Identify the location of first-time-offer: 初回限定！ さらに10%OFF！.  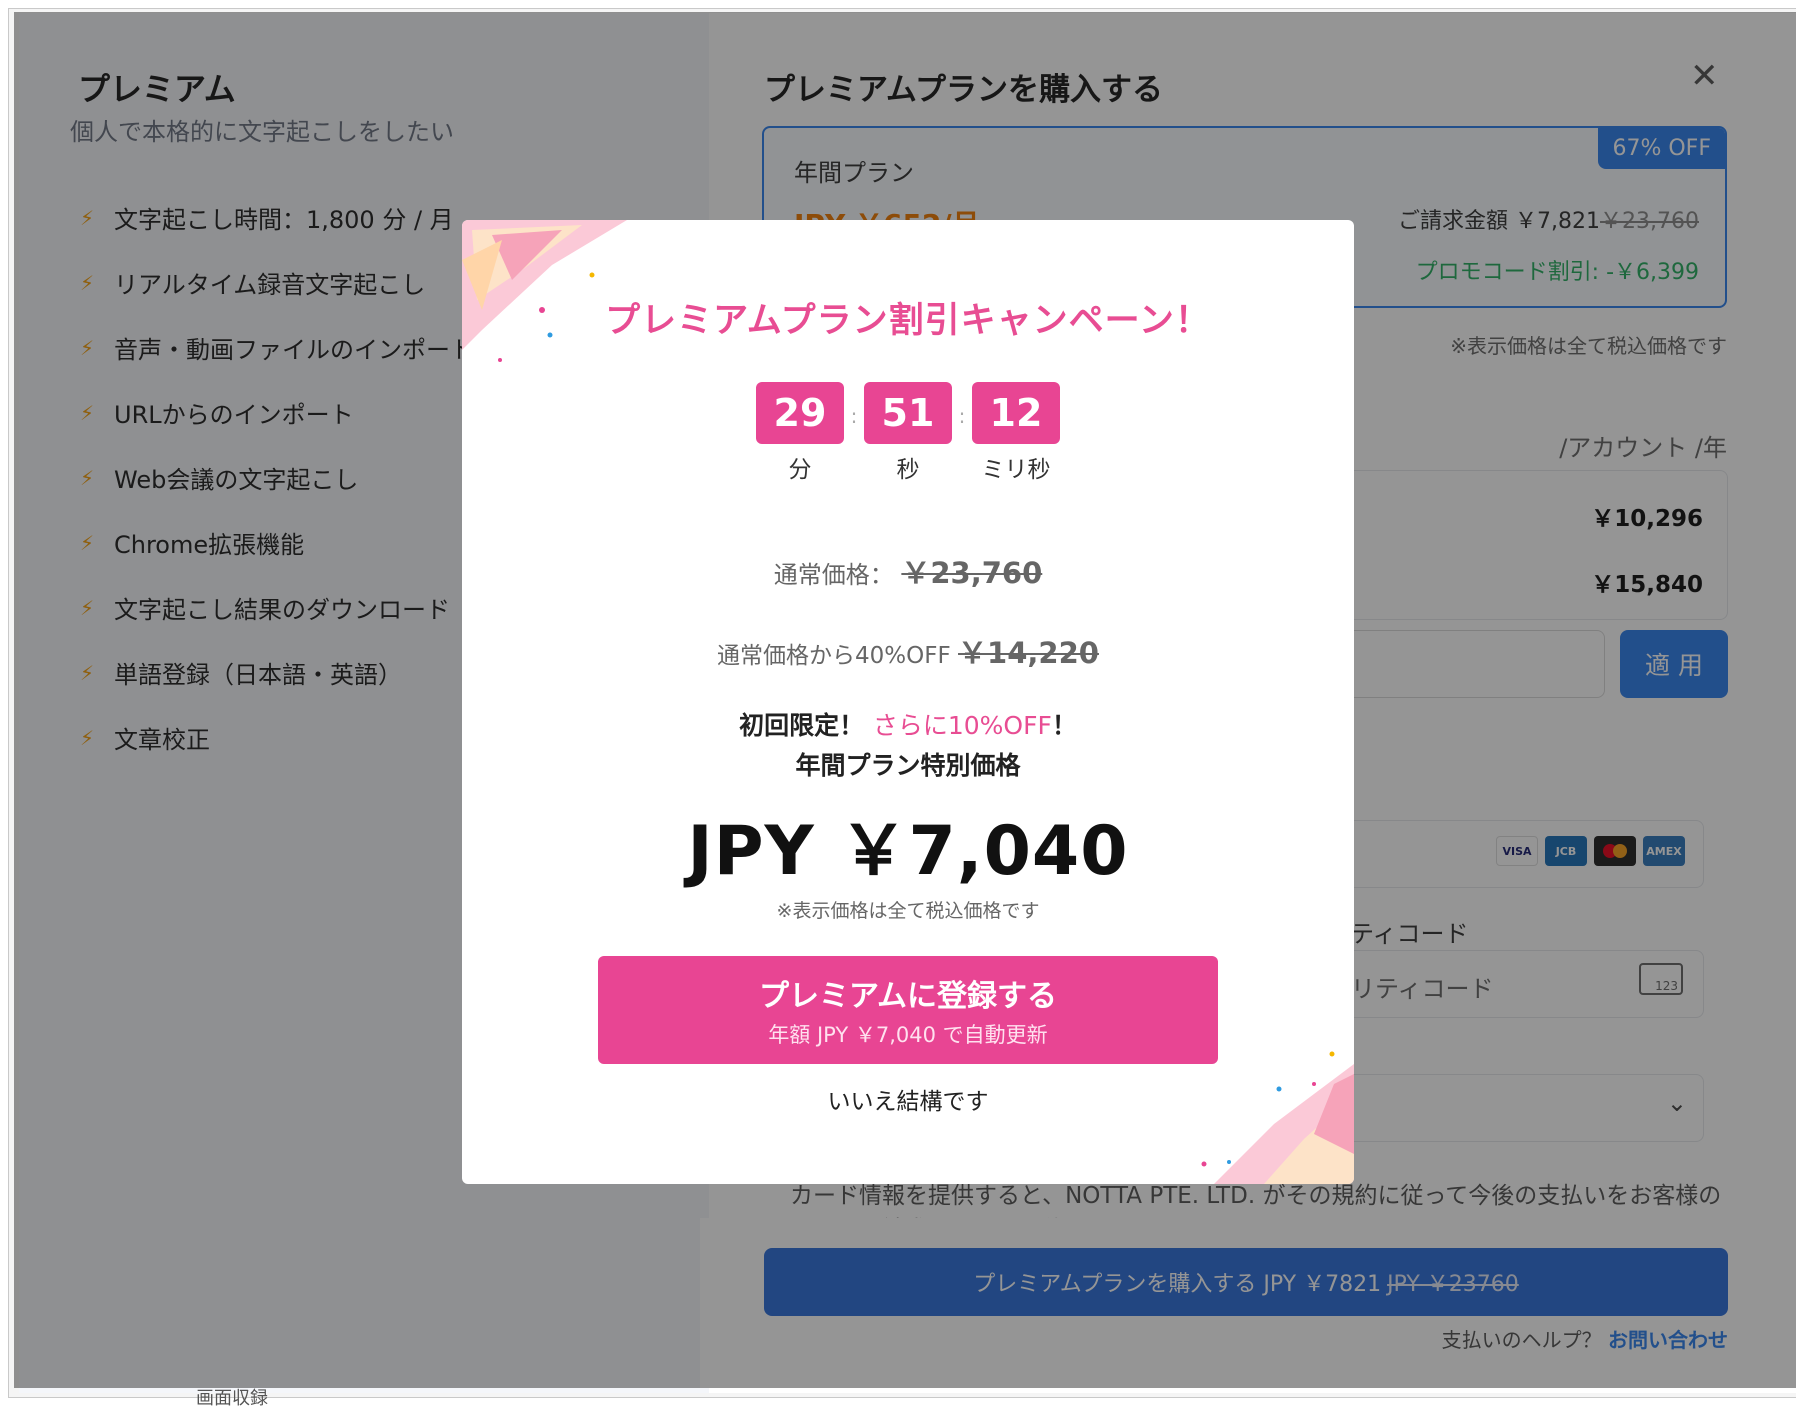
(908, 725).